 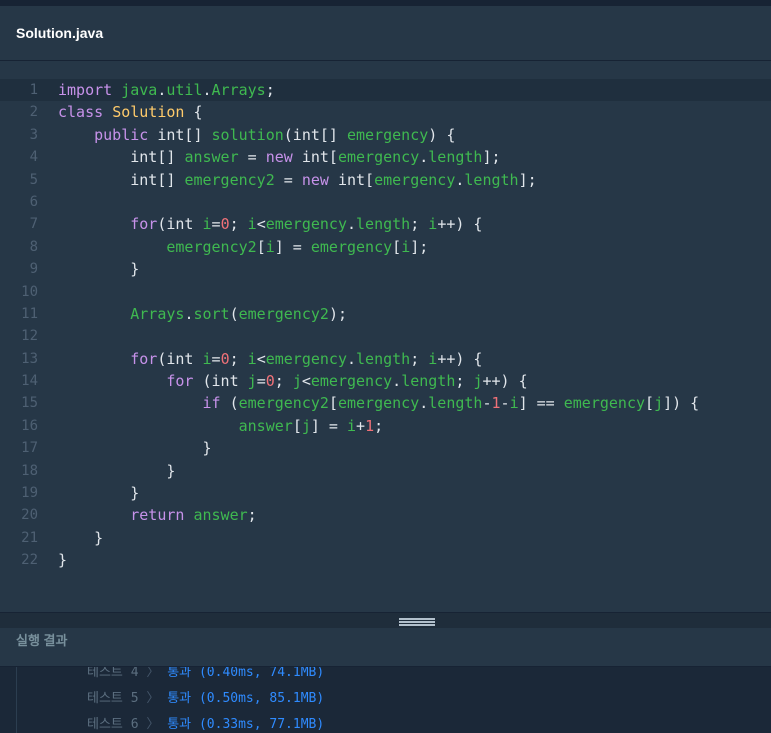 What do you see at coordinates (351, 179) in the screenshot?
I see `code-token: int[` at bounding box center [351, 179].